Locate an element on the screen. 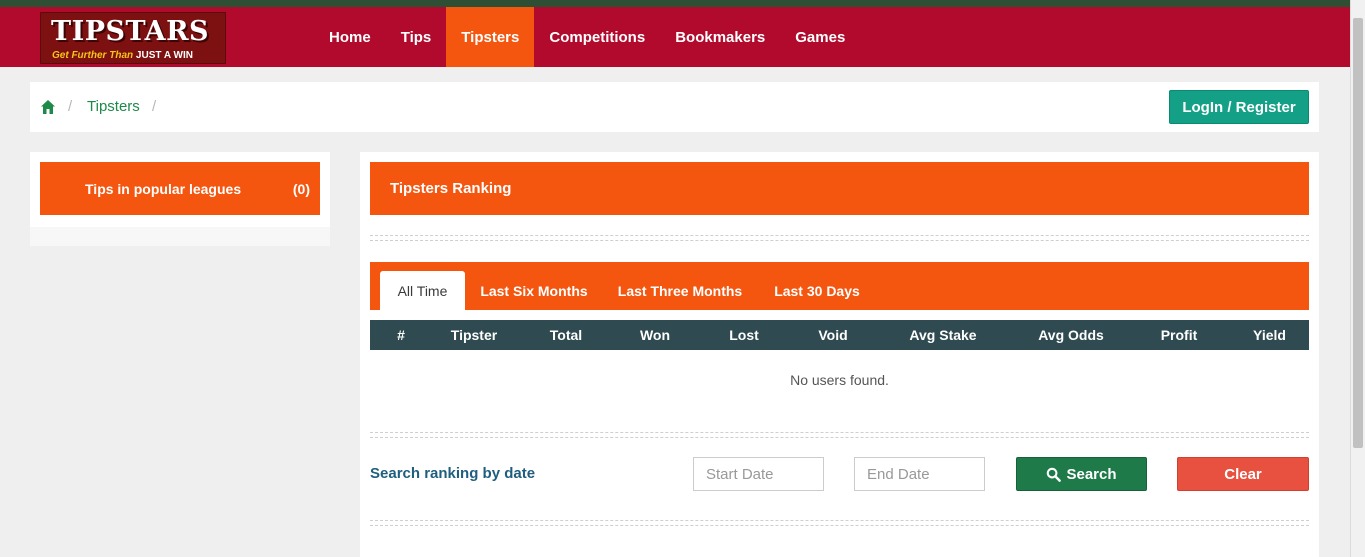 The width and height of the screenshot is (1365, 557). col-avg-odds: Avg Odds is located at coordinates (1071, 335).